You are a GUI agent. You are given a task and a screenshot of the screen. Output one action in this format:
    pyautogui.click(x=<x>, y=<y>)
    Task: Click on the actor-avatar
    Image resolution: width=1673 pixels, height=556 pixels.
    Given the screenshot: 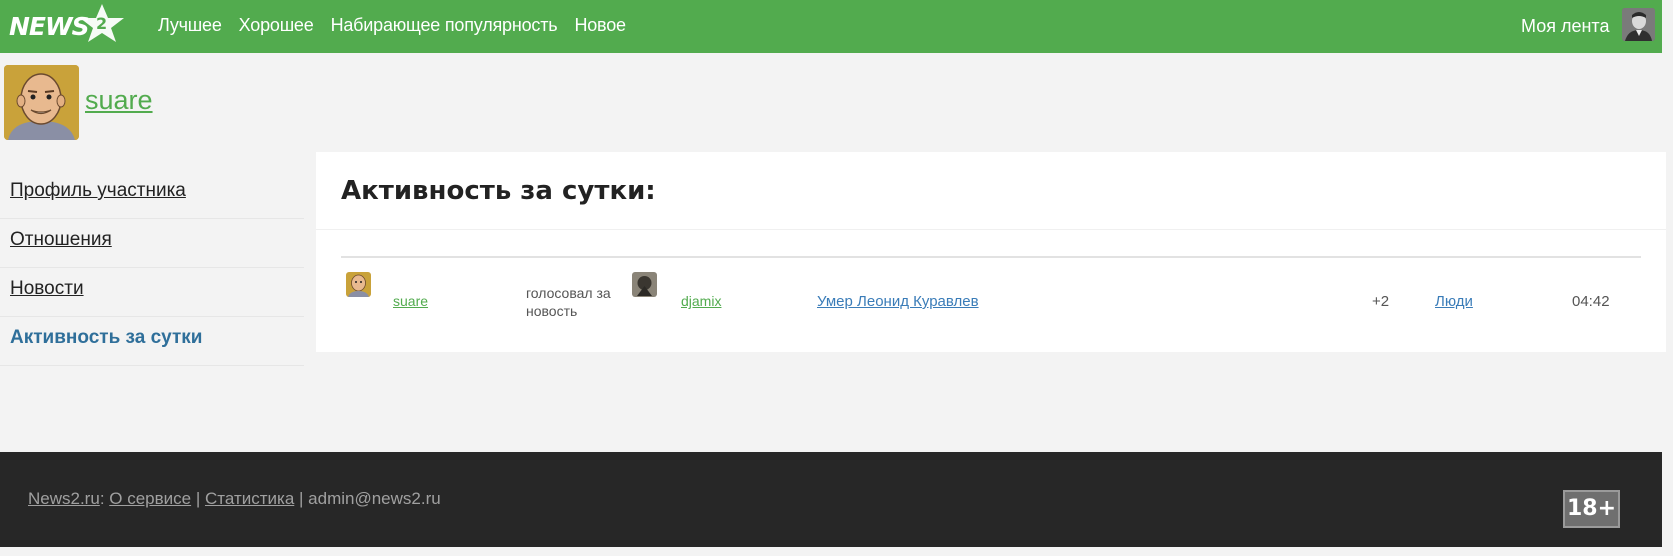 What is the action you would take?
    pyautogui.click(x=358, y=284)
    